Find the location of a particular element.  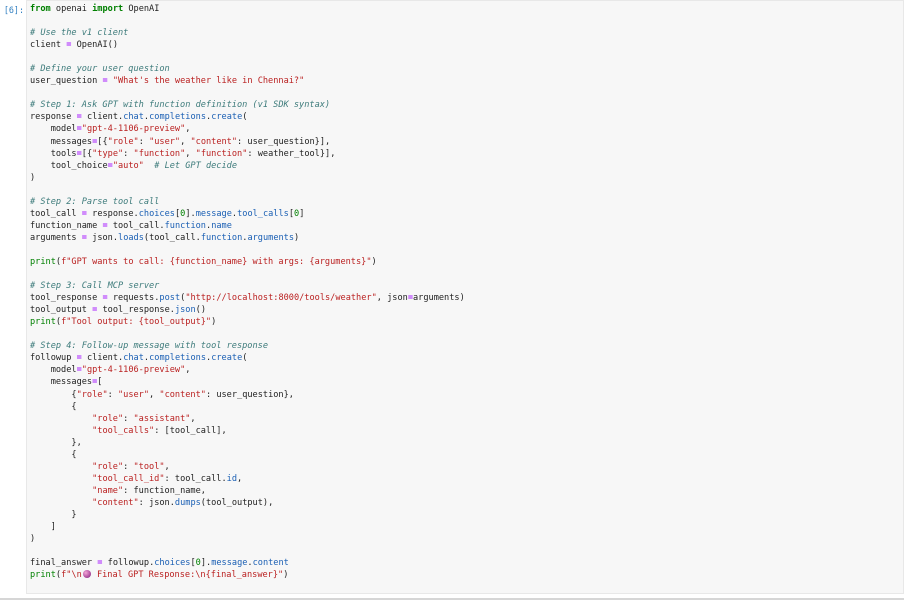

execution-count-prompt: [6]: is located at coordinates (13, 10).